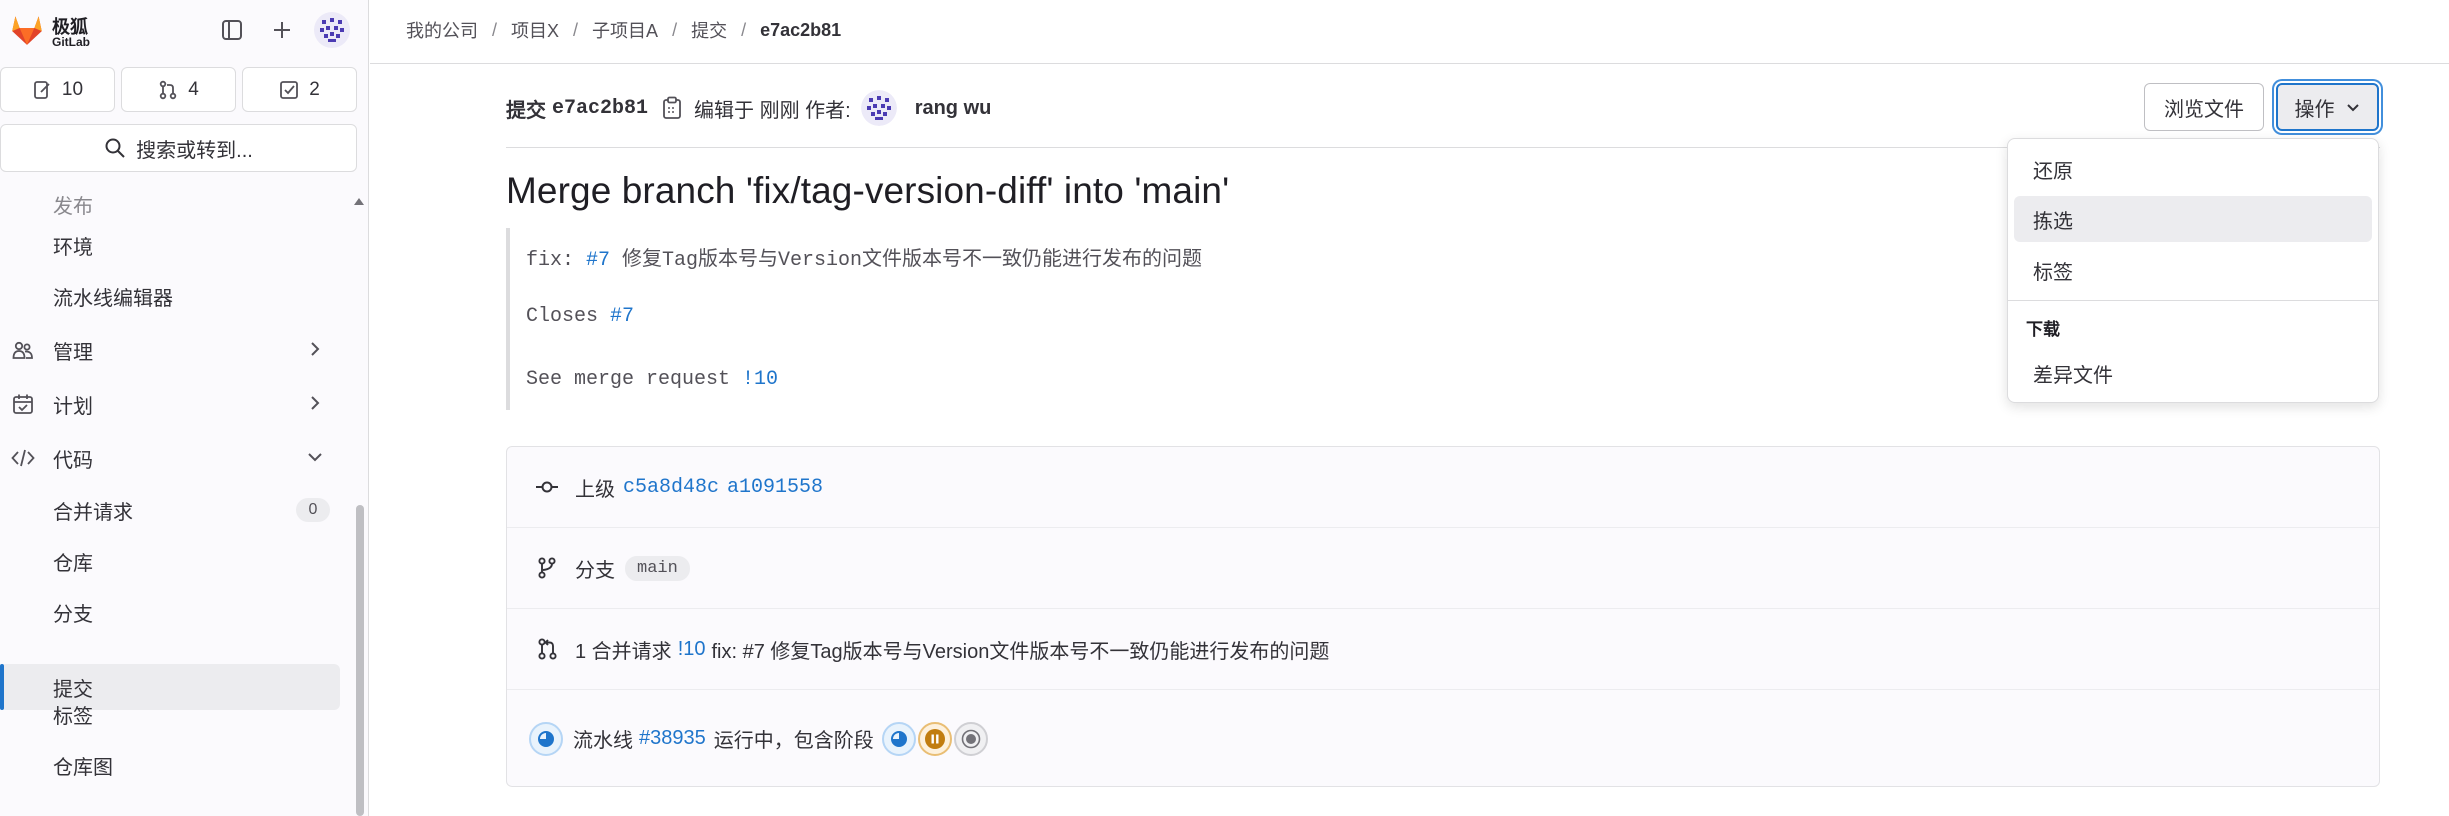 The height and width of the screenshot is (816, 2449). What do you see at coordinates (57, 89) in the screenshot?
I see `issues-counter: 10` at bounding box center [57, 89].